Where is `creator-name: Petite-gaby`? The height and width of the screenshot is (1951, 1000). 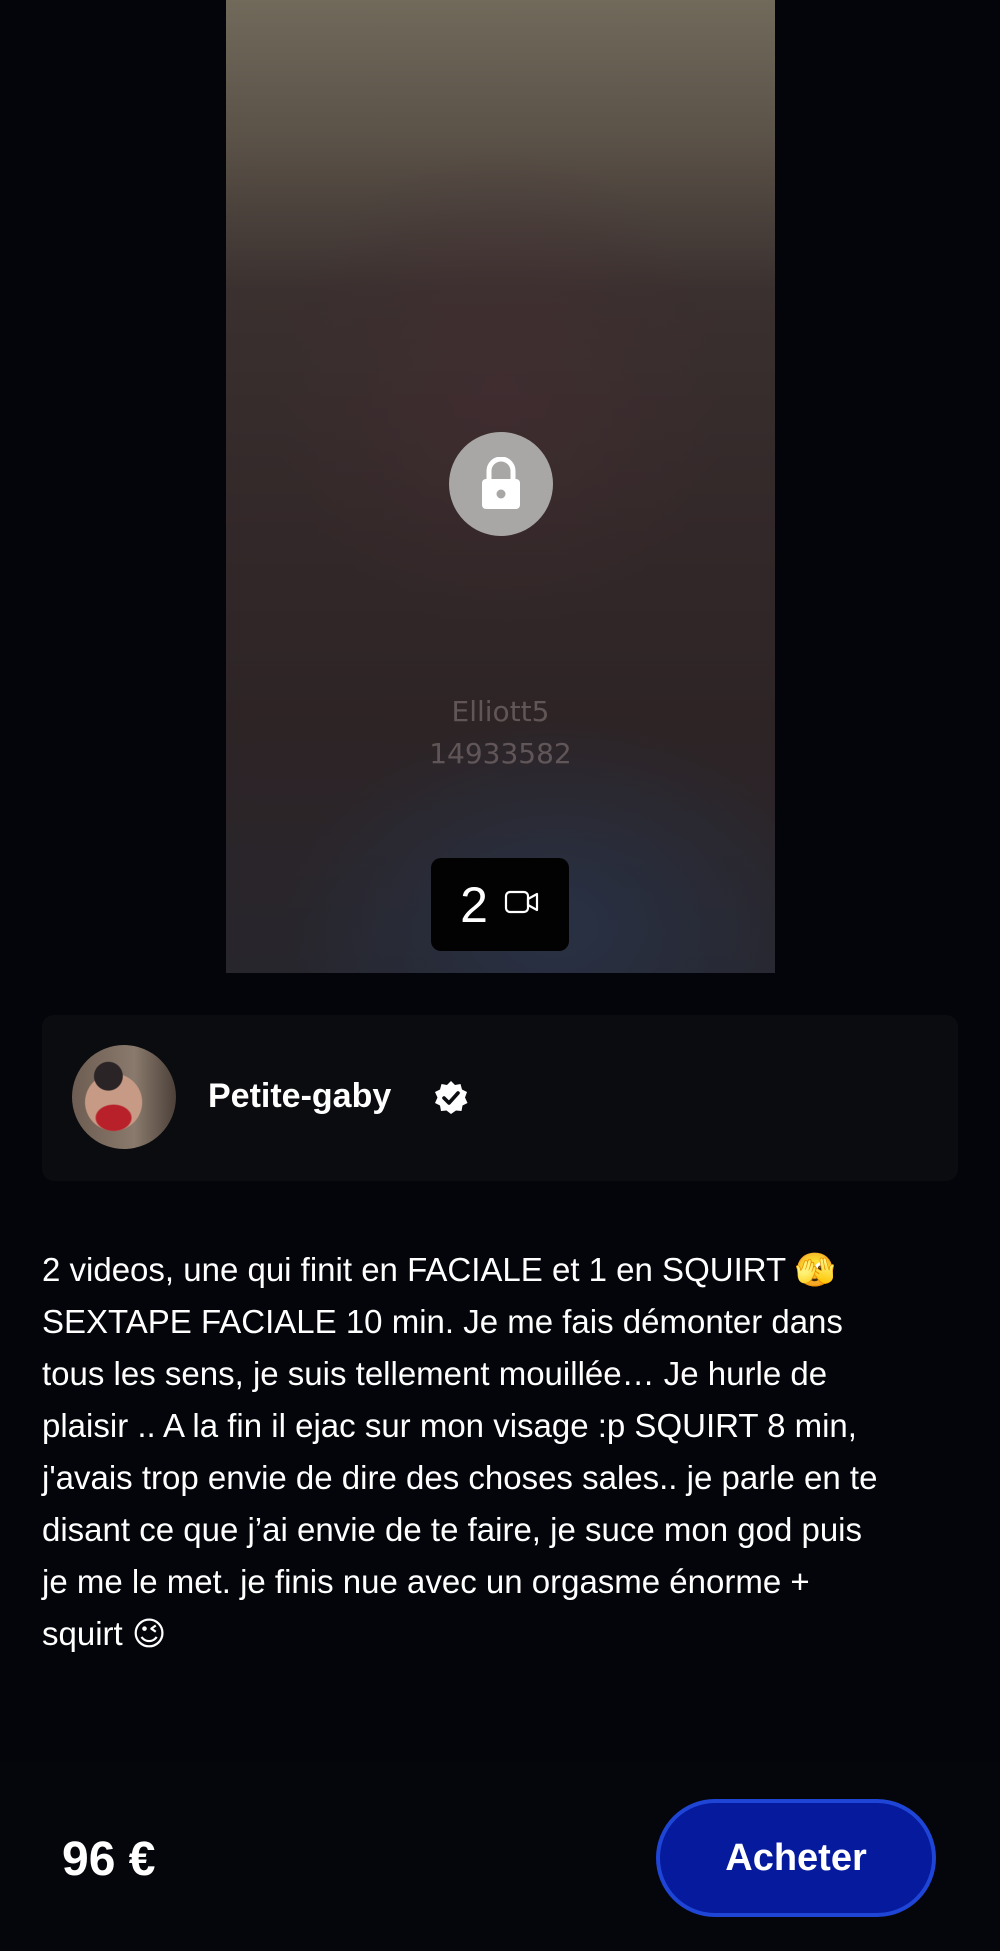 creator-name: Petite-gaby is located at coordinates (299, 1096).